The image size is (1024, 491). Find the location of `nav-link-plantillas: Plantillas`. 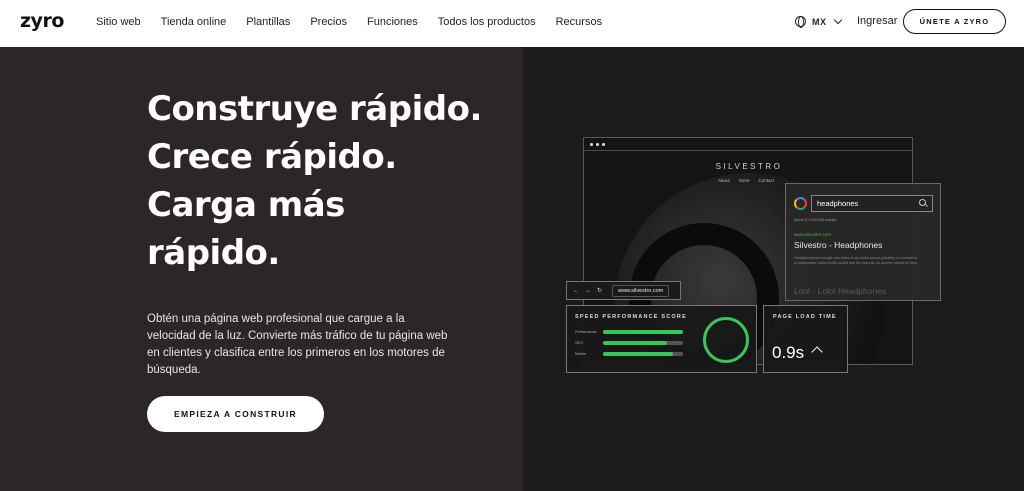

nav-link-plantillas: Plantillas is located at coordinates (268, 22).